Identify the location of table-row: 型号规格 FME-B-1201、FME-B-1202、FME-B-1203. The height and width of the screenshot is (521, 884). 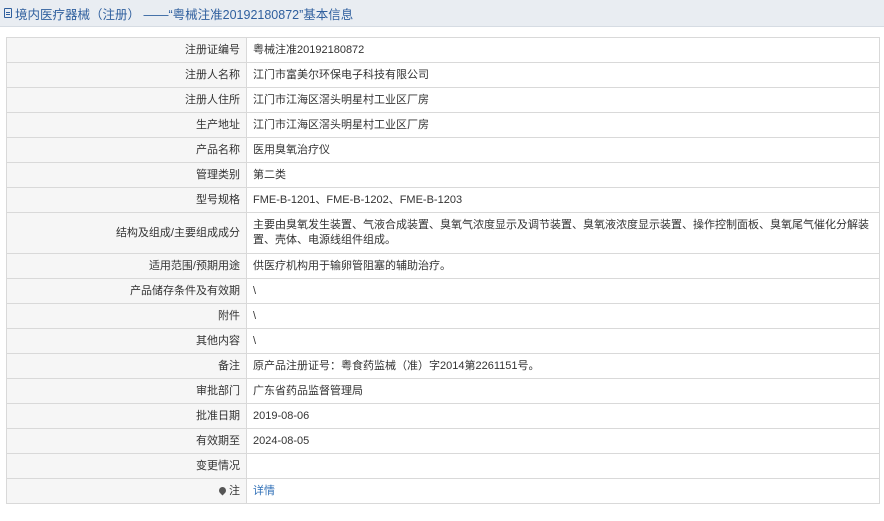
(443, 200).